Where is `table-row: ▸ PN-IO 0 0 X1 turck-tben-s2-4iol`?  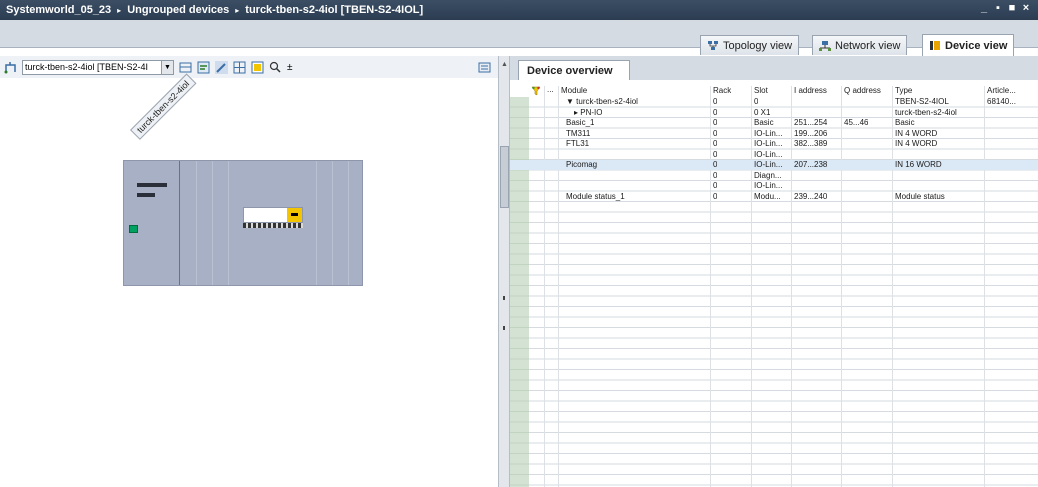
table-row: ▸ PN-IO 0 0 X1 turck-tben-s2-4iol is located at coordinates (774, 113).